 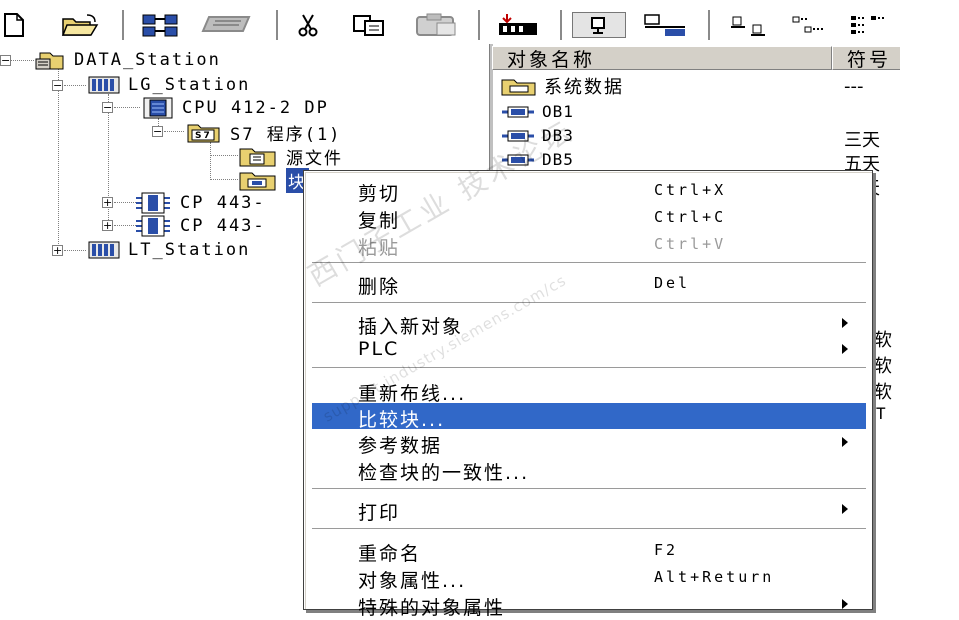 What do you see at coordinates (690, 217) in the screenshot?
I see `menu-item-shortcut: Ctrl+C` at bounding box center [690, 217].